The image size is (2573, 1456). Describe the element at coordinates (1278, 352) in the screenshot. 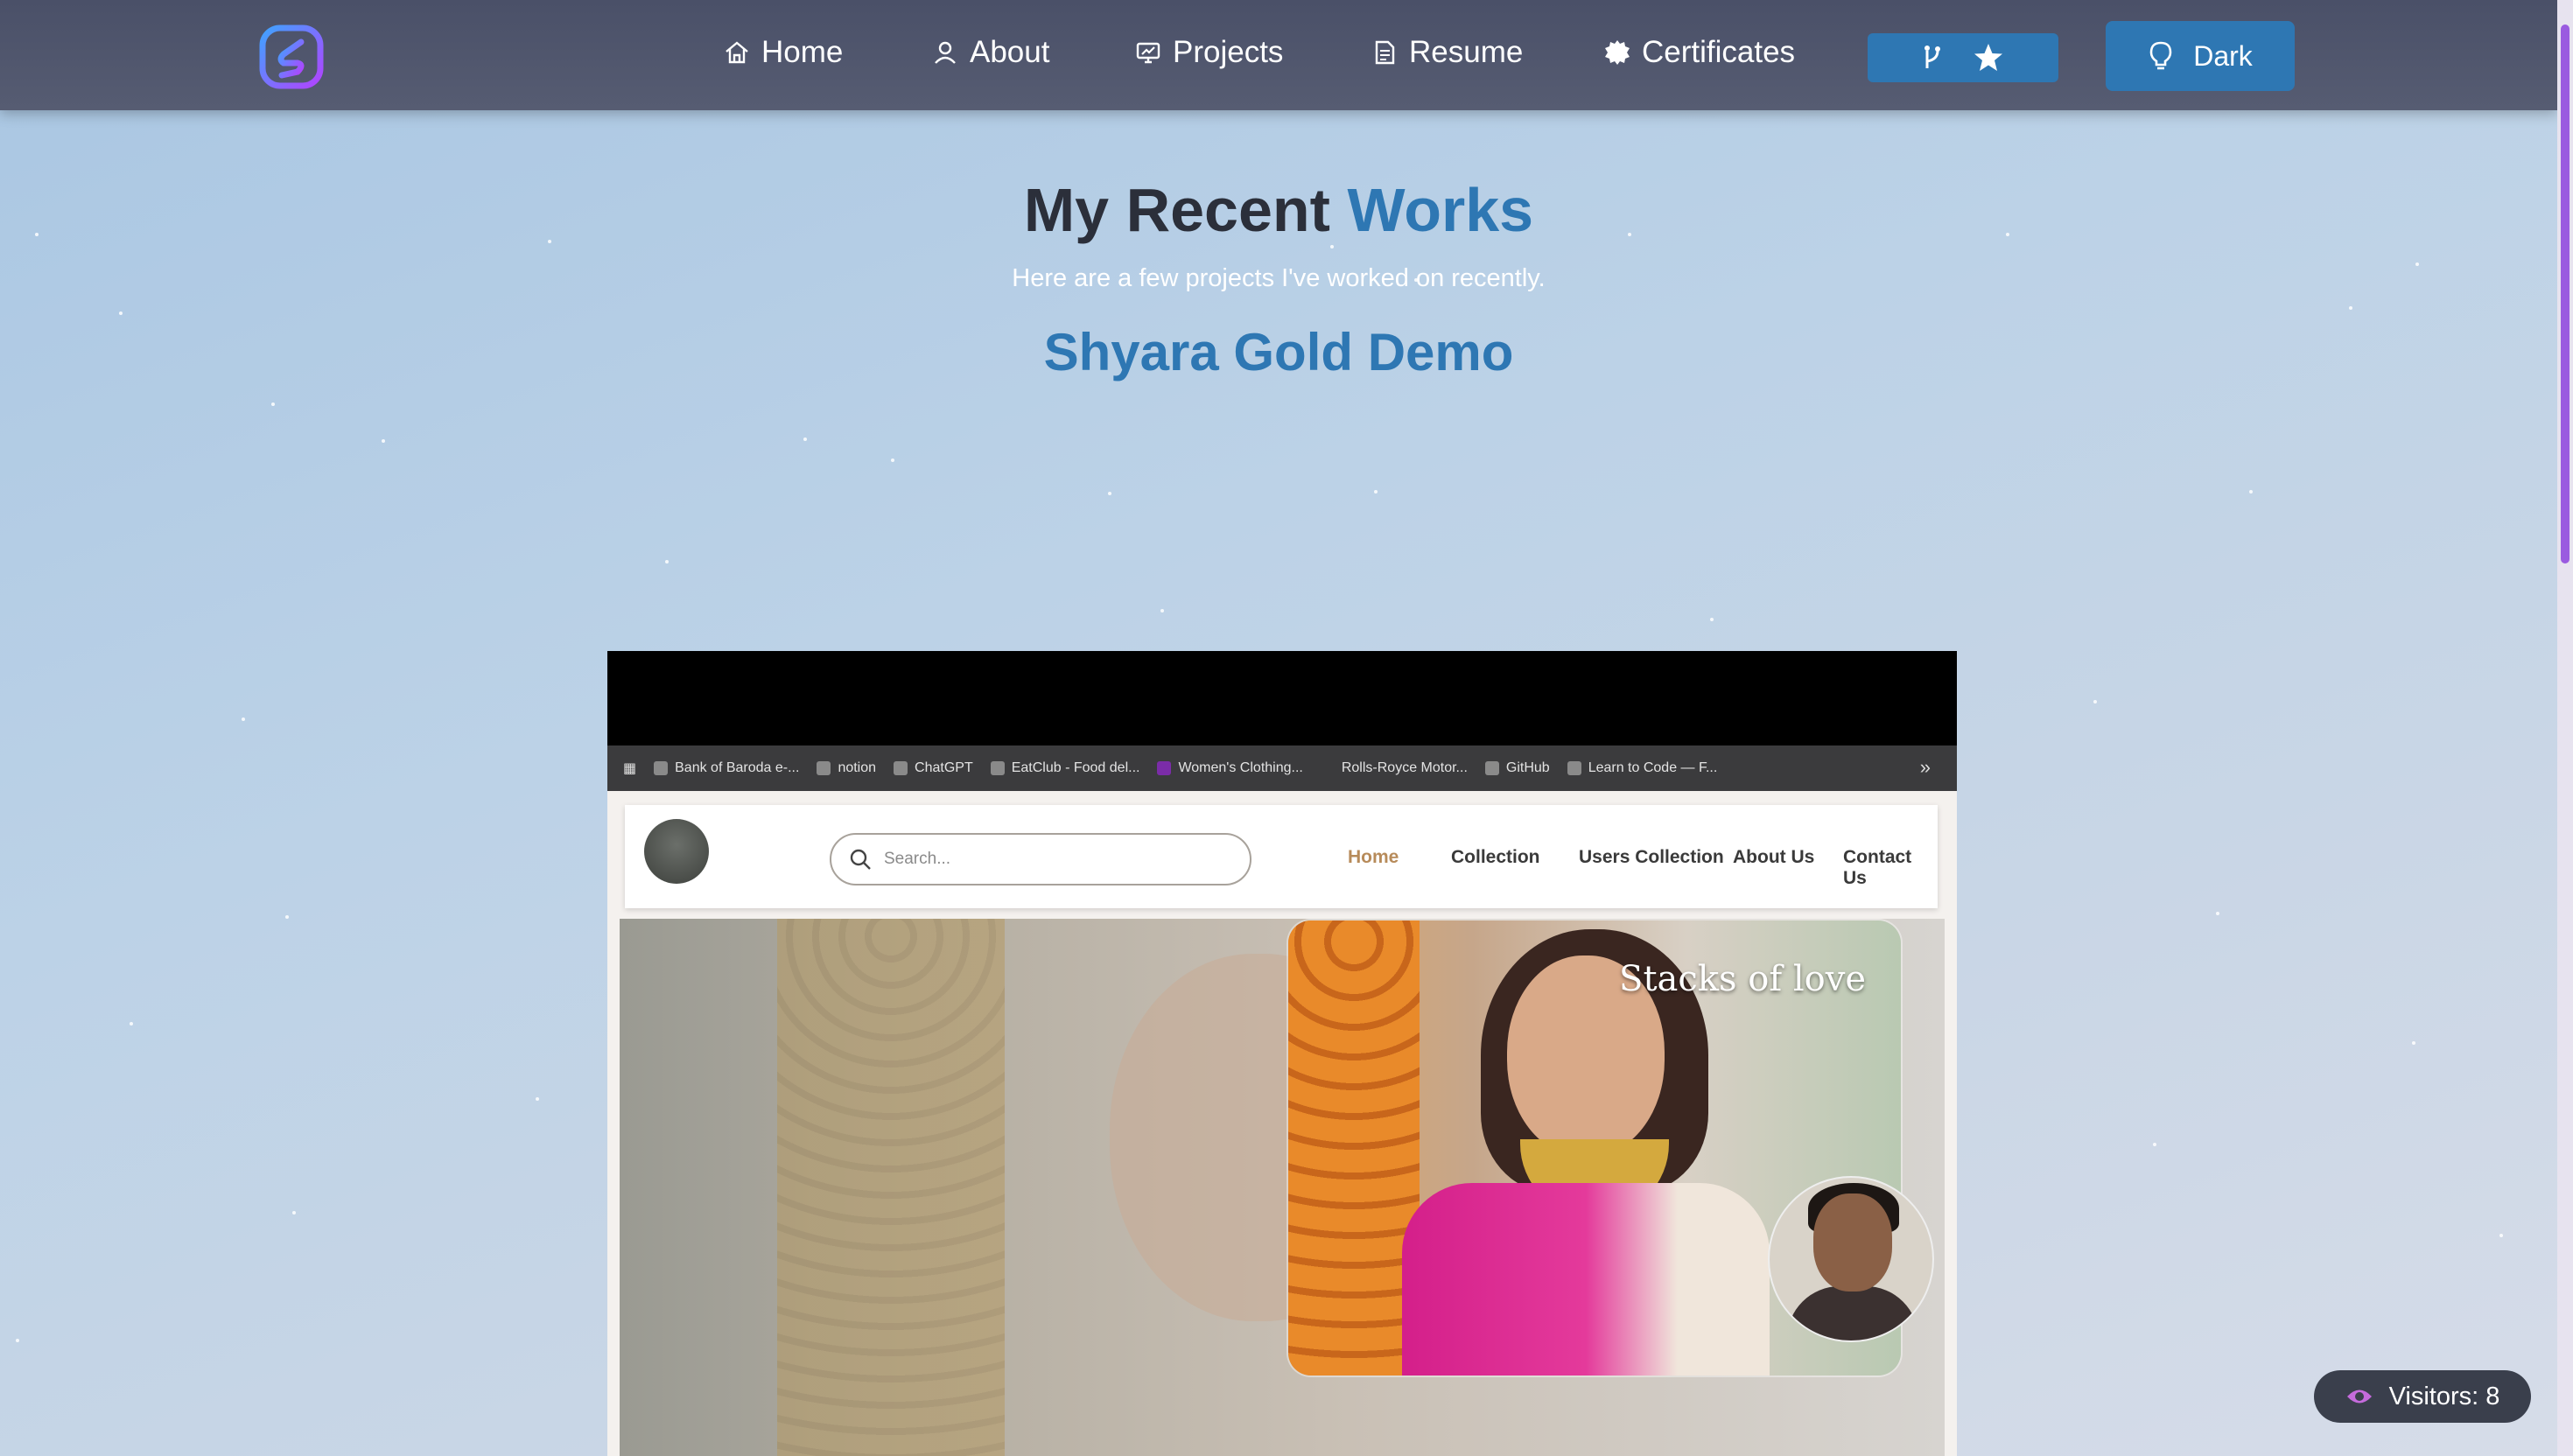

I see `project-title: Shyara Gold Demo` at that location.